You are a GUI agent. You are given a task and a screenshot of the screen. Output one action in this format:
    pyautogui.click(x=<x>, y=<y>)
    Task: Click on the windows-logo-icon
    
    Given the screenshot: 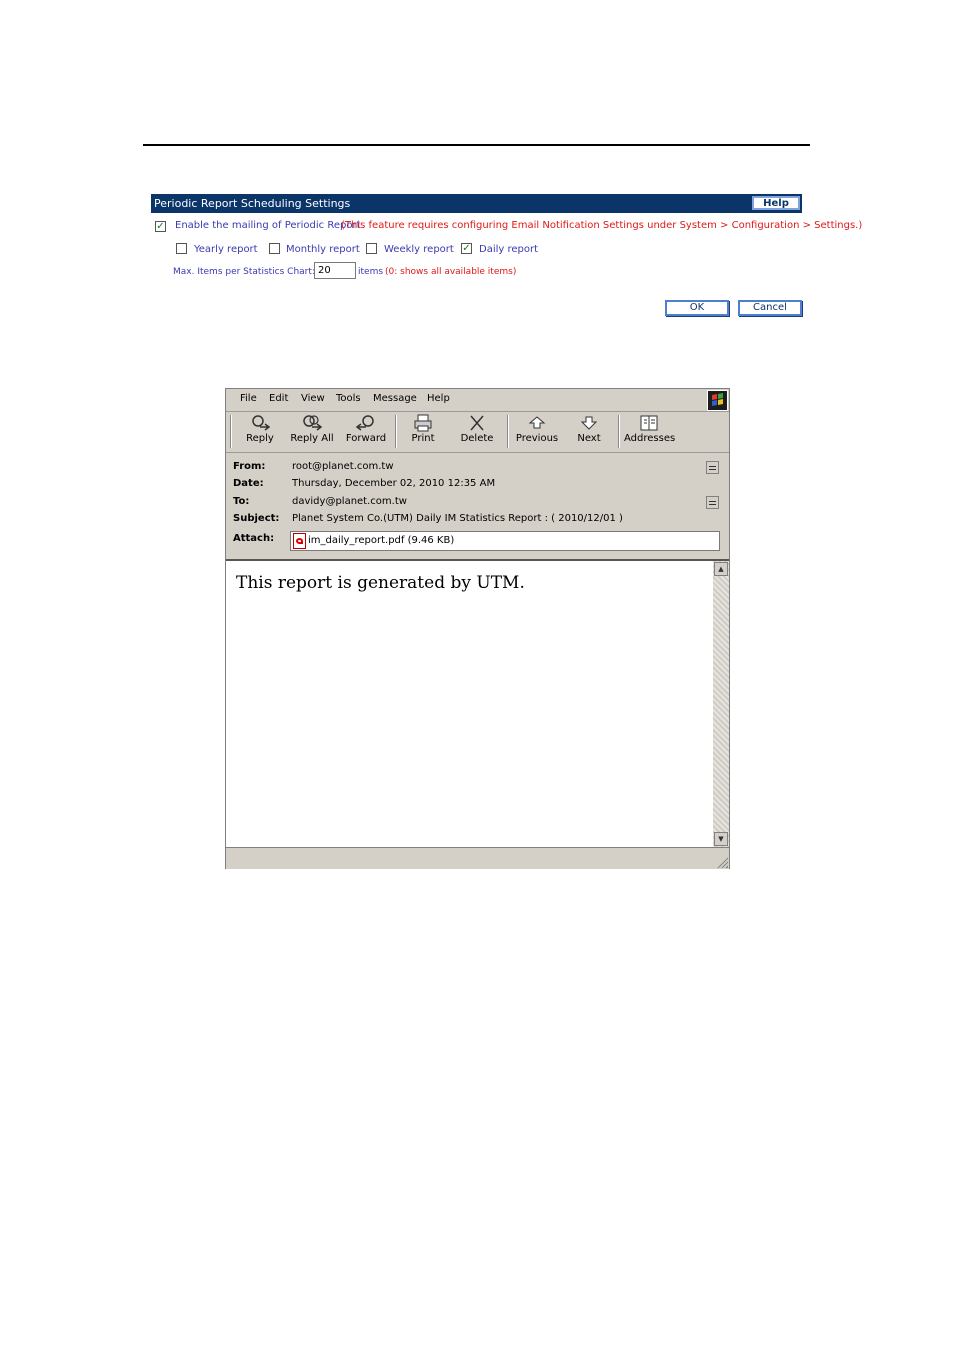 What is the action you would take?
    pyautogui.click(x=717, y=400)
    